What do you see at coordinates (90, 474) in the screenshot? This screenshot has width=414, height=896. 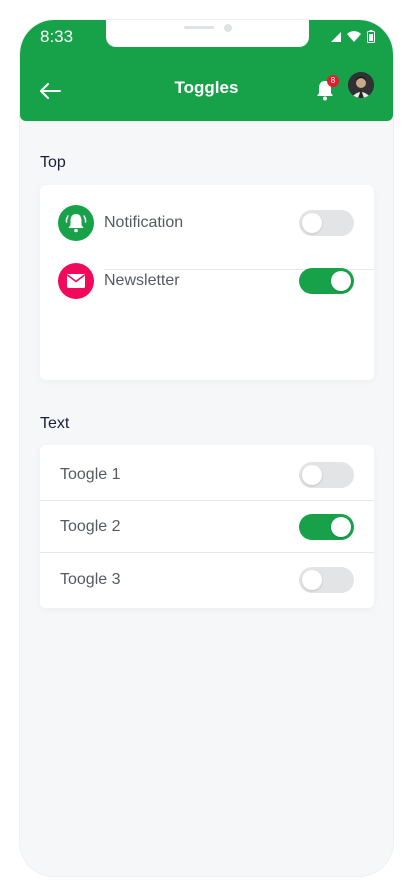 I see `toggle-1-label: Toogle 1` at bounding box center [90, 474].